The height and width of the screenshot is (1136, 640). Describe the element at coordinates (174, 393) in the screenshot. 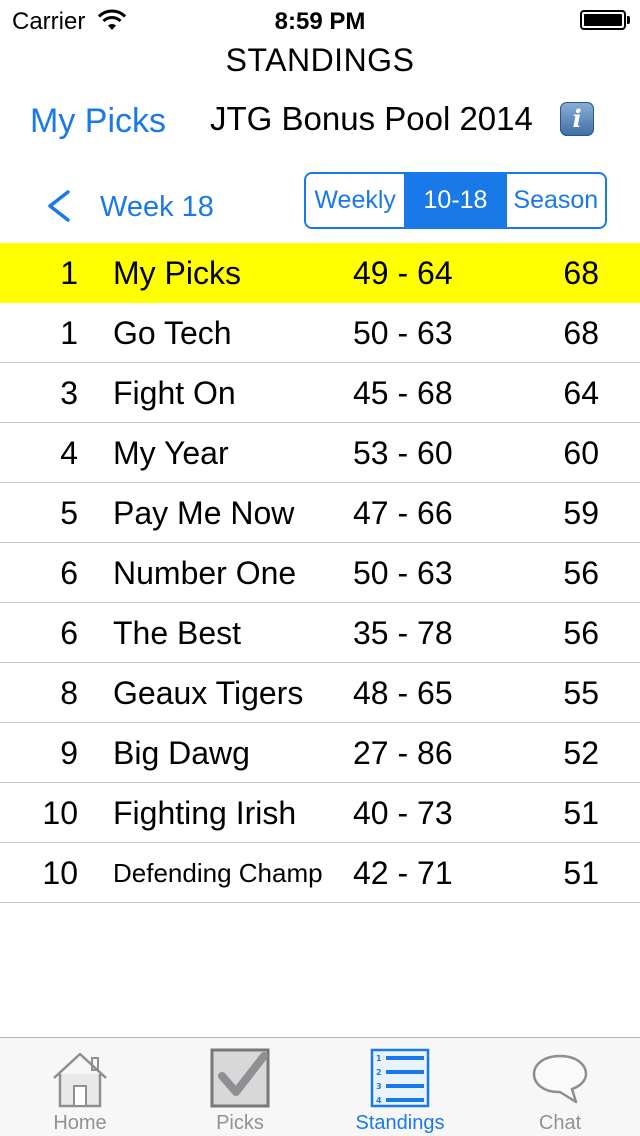

I see `name-cell: Fight On` at that location.